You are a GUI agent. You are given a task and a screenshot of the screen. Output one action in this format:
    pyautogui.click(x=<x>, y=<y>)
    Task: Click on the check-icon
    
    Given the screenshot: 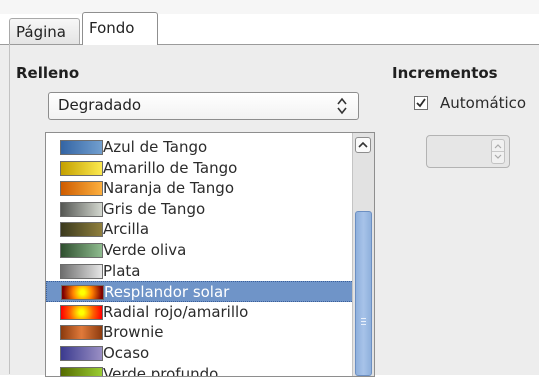 What is the action you would take?
    pyautogui.click(x=421, y=103)
    